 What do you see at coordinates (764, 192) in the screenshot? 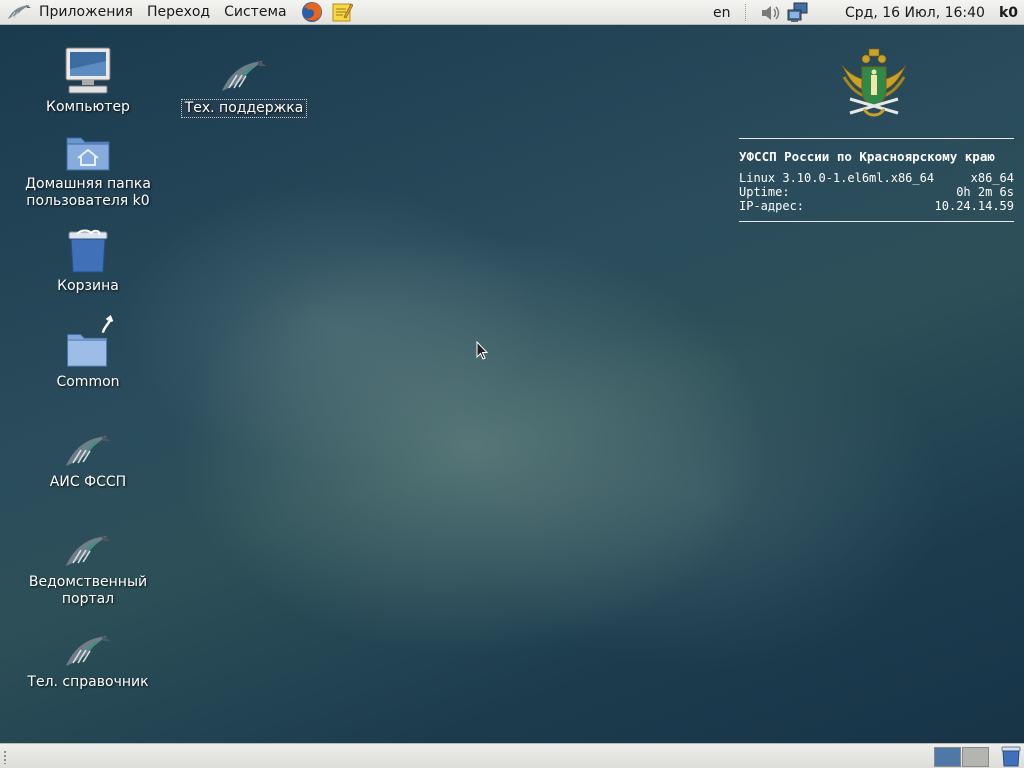
I see `uptime-label: Uptime:` at bounding box center [764, 192].